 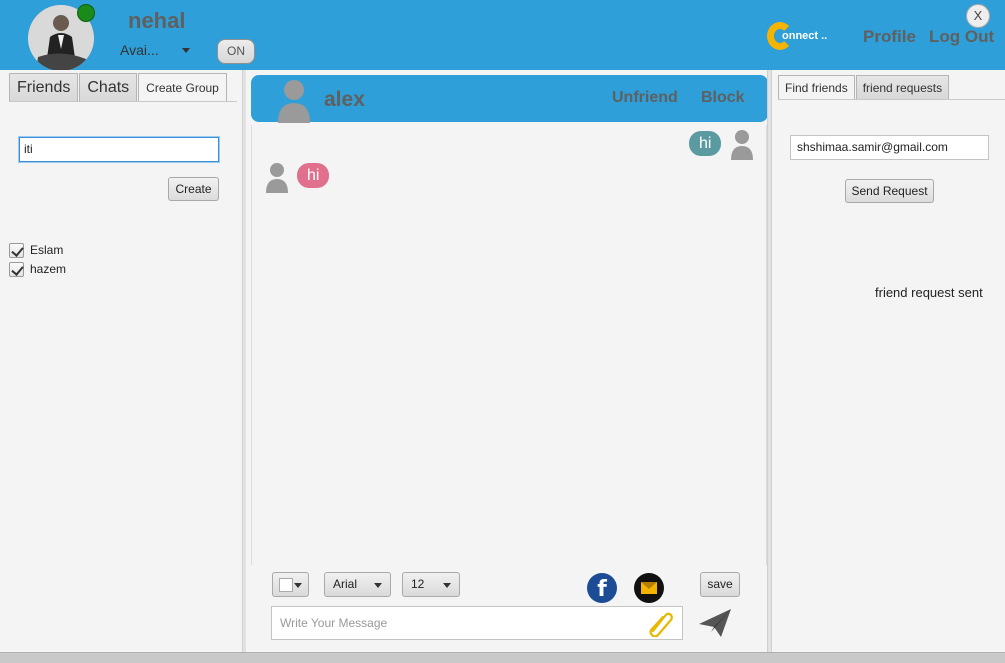 What do you see at coordinates (244, 361) in the screenshot?
I see `left-splitter` at bounding box center [244, 361].